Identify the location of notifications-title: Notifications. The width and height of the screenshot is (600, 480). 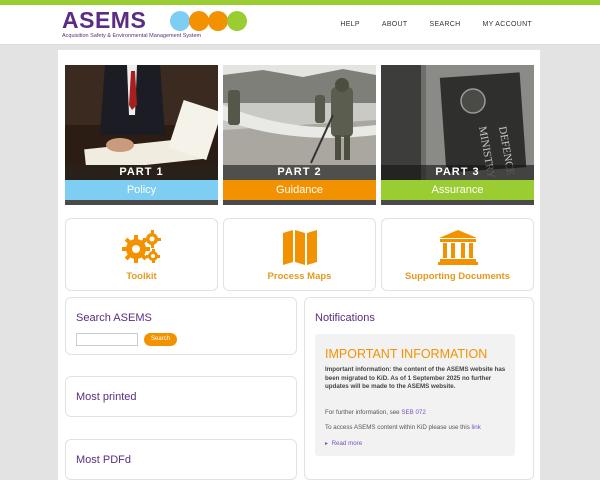
(345, 318).